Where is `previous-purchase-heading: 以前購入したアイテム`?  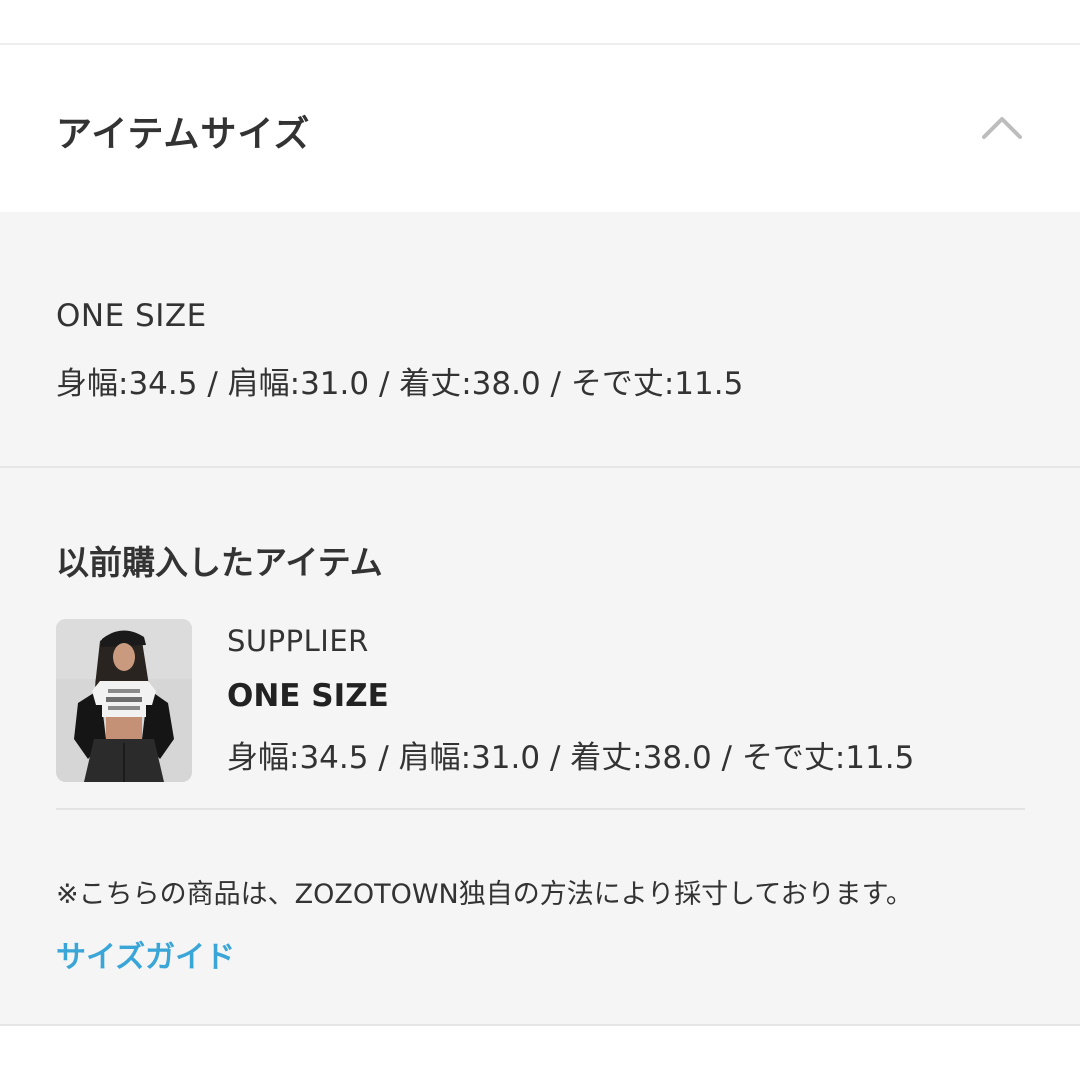 previous-purchase-heading: 以前購入したアイテム is located at coordinates (219, 562).